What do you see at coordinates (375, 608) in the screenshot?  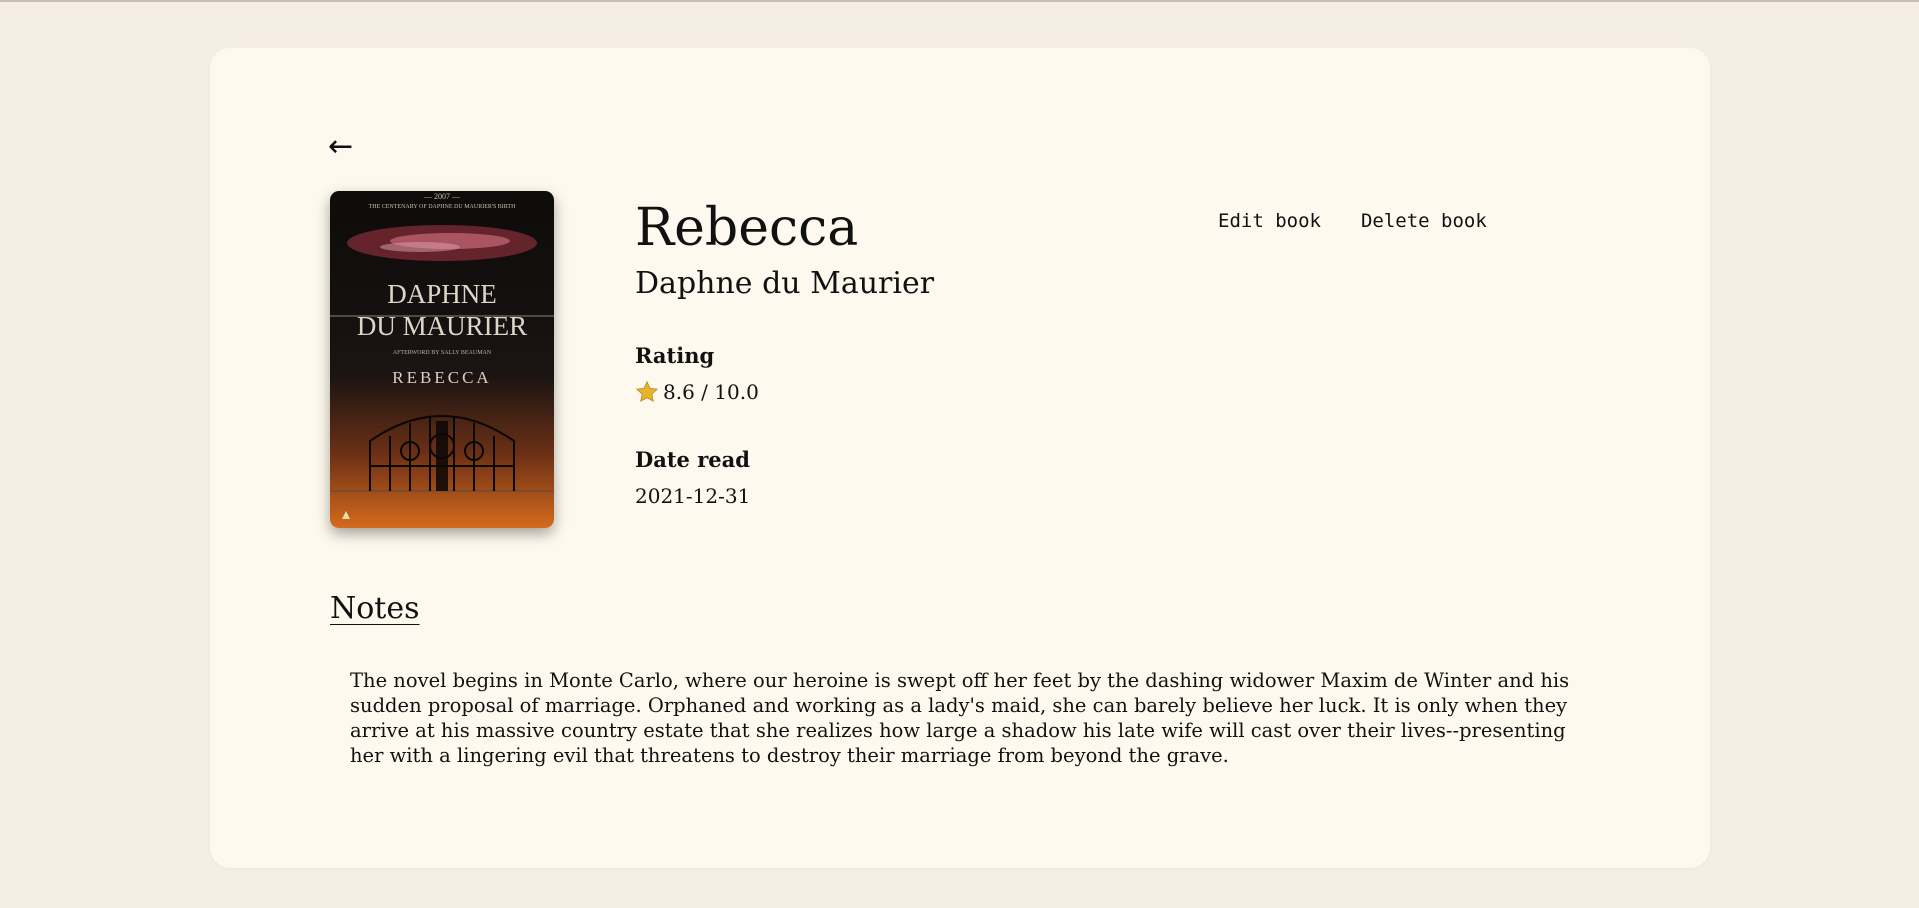 I see `notes-heading: Notes` at bounding box center [375, 608].